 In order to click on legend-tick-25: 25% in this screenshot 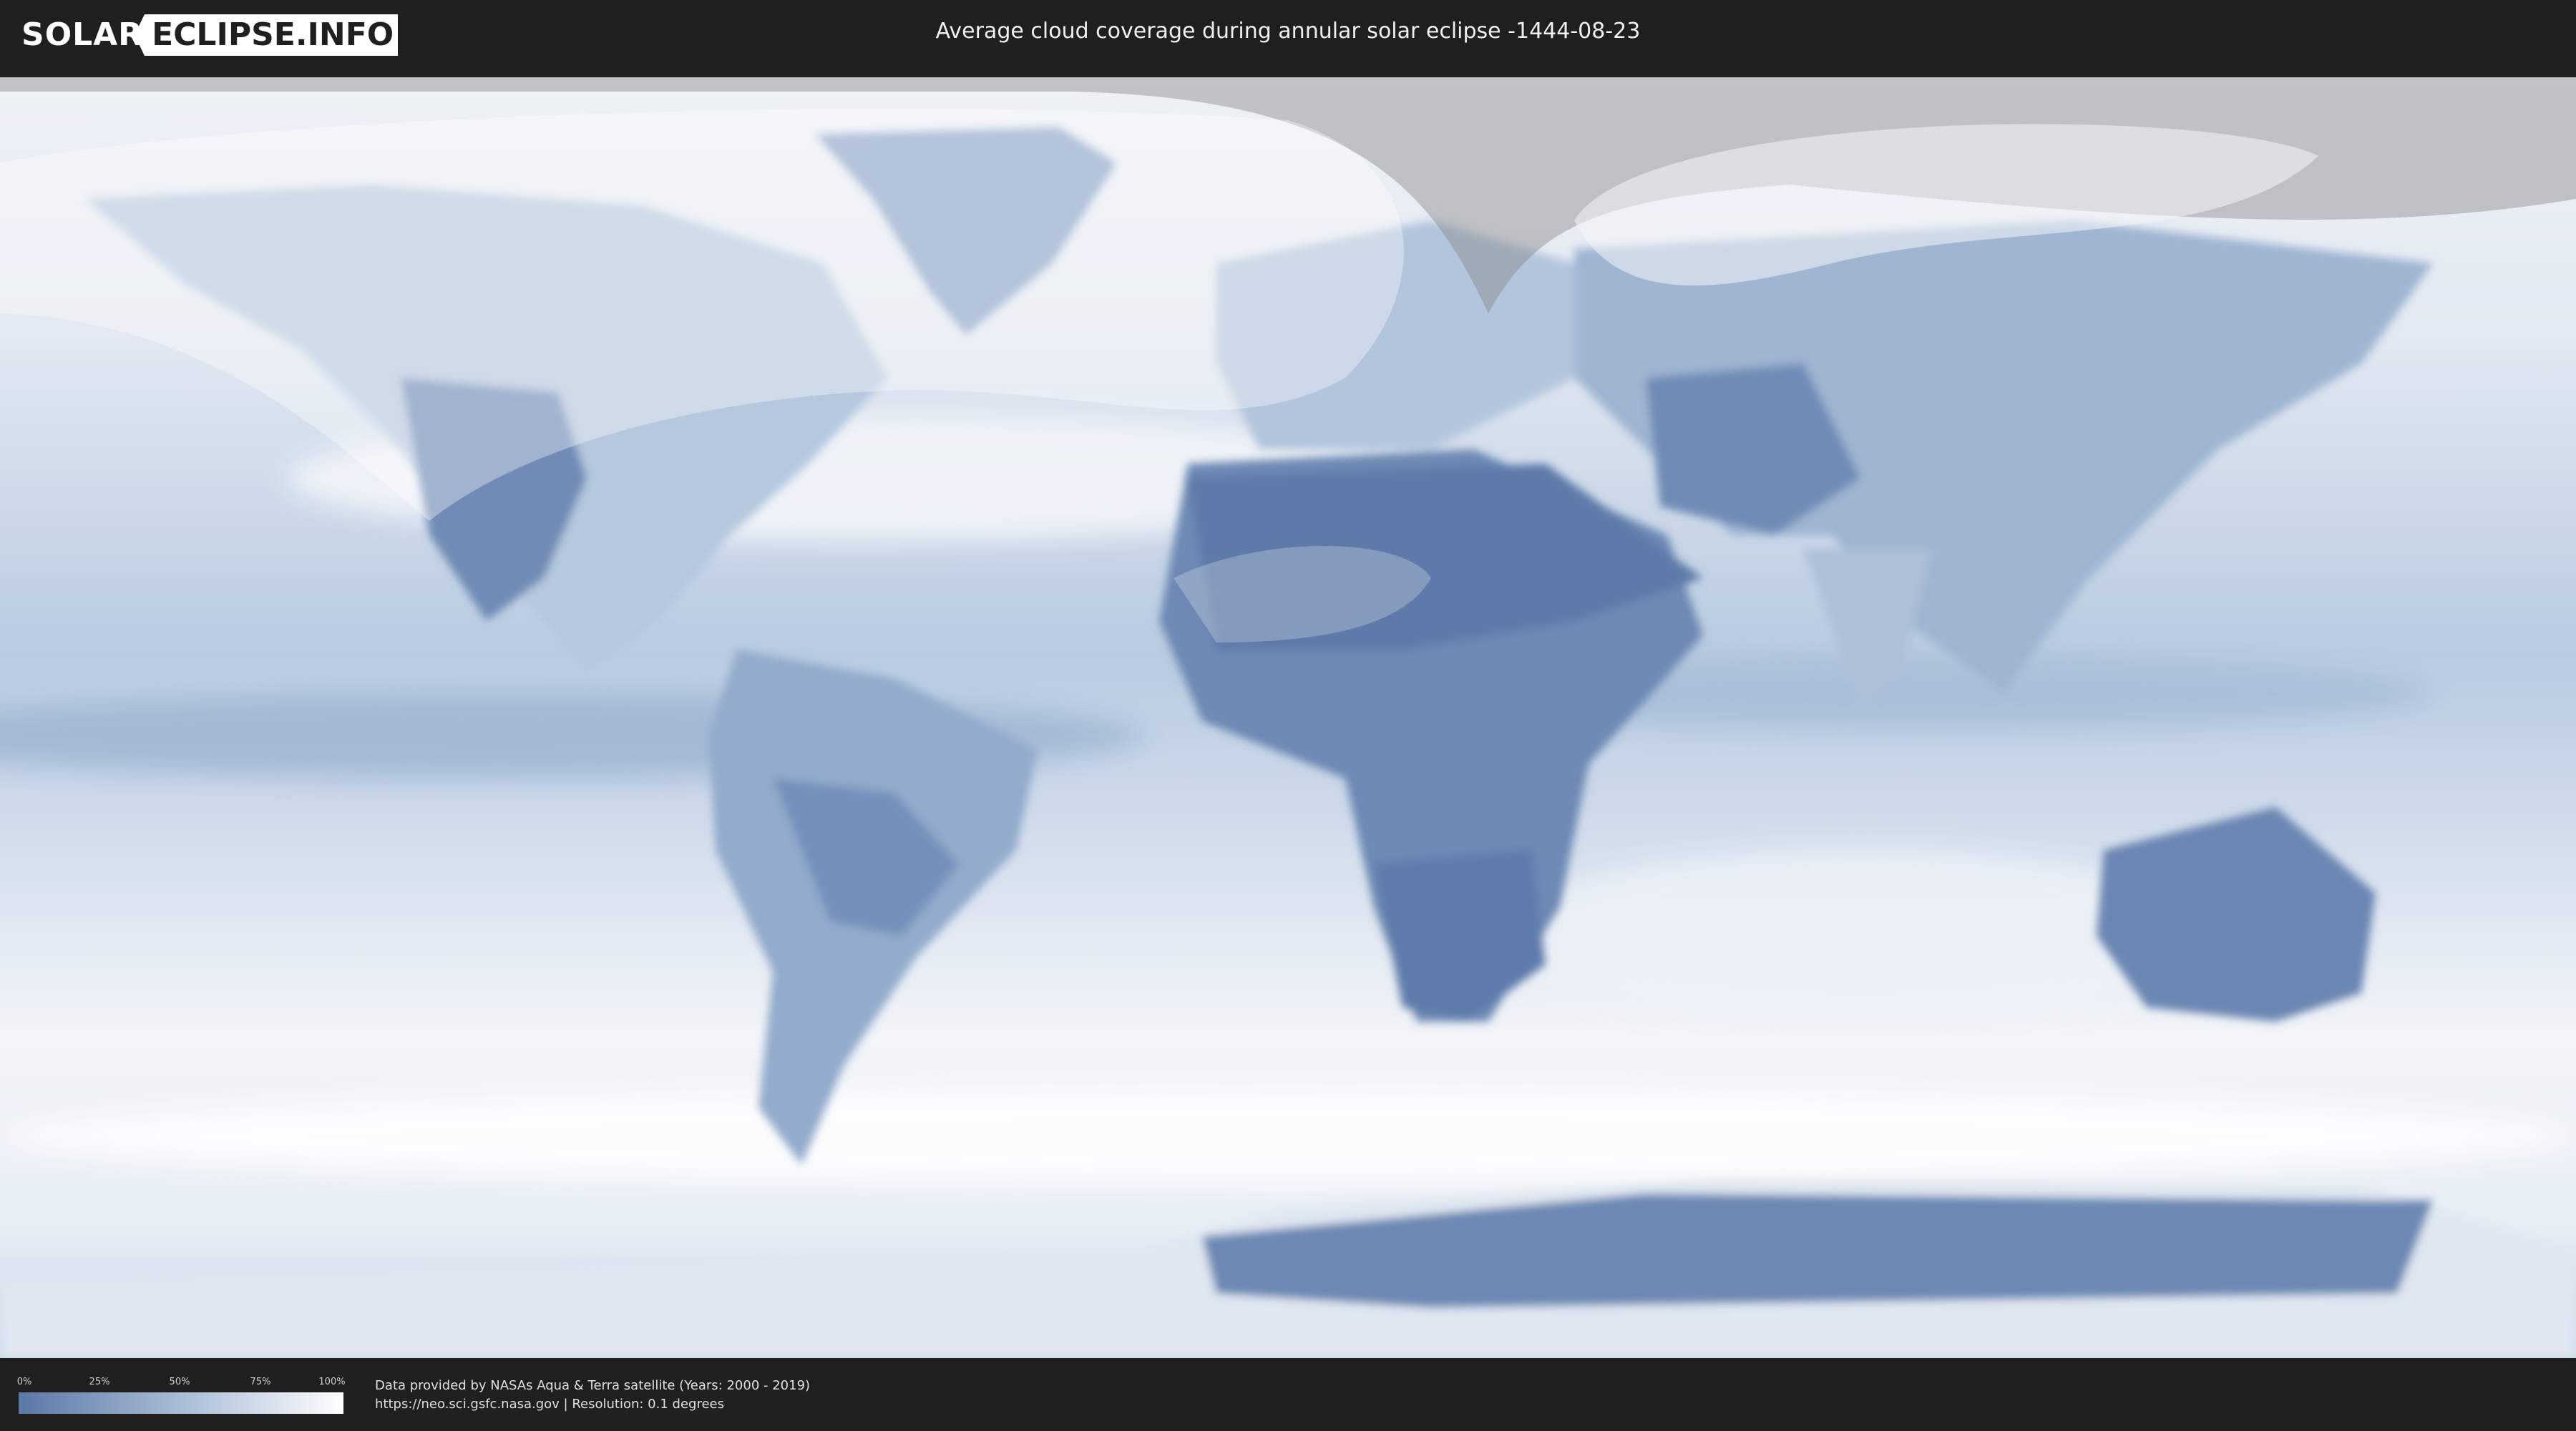, I will do `click(100, 1382)`.